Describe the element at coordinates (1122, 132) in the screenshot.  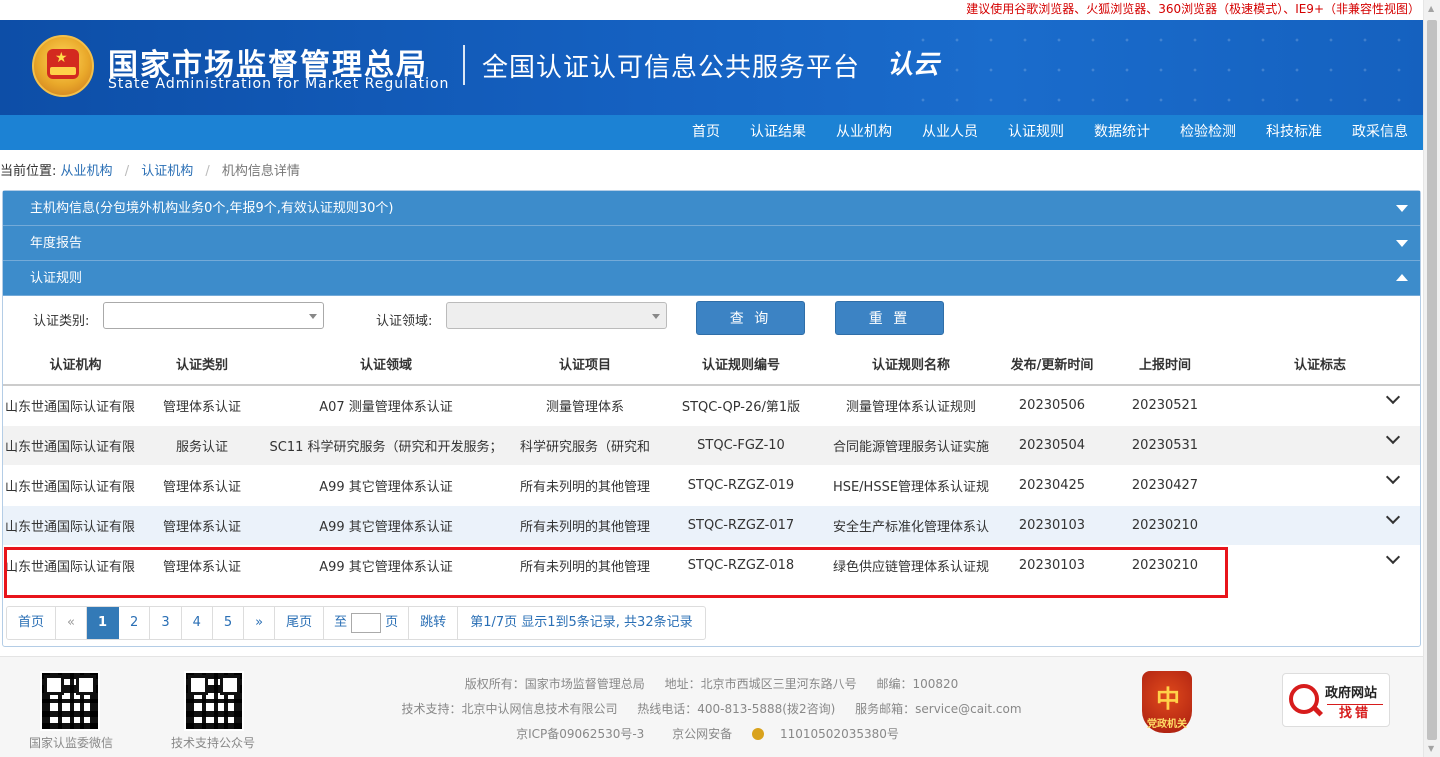
I see `nav-item-5: 数据统计` at that location.